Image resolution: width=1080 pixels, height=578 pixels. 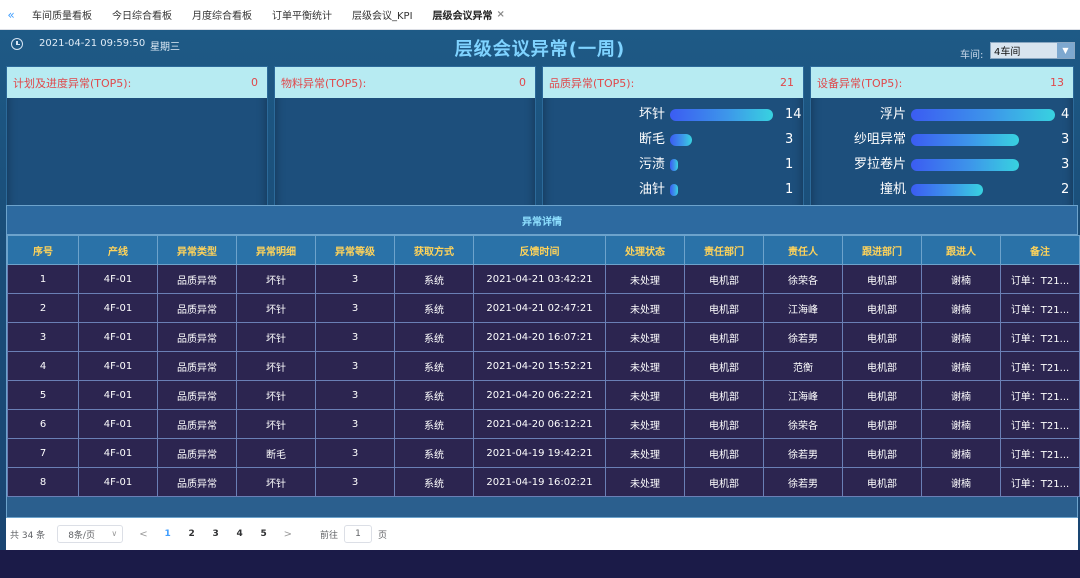 I want to click on goto-page-input: 1, so click(x=357, y=534).